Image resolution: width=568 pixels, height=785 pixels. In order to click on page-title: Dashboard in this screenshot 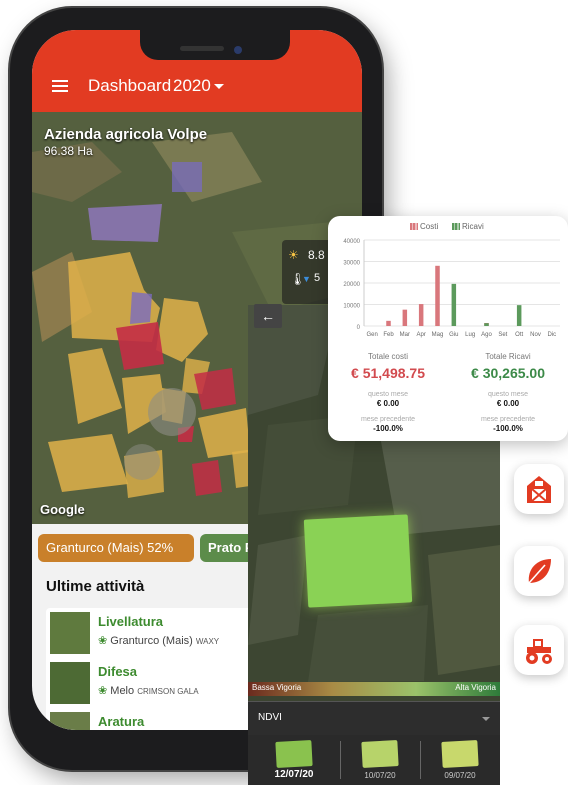, I will do `click(130, 85)`.